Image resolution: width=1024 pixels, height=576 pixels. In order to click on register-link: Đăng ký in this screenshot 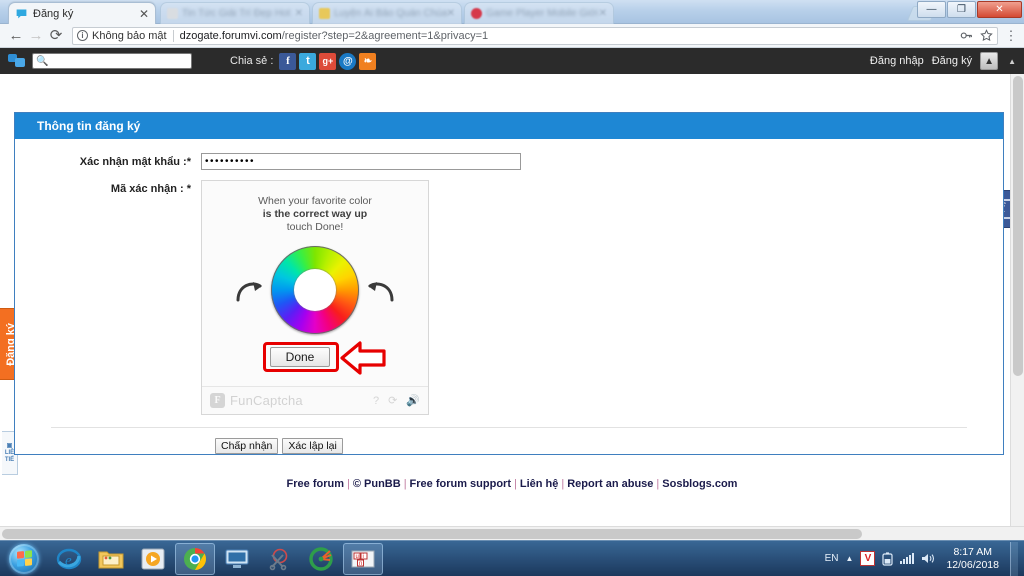, I will do `click(952, 61)`.